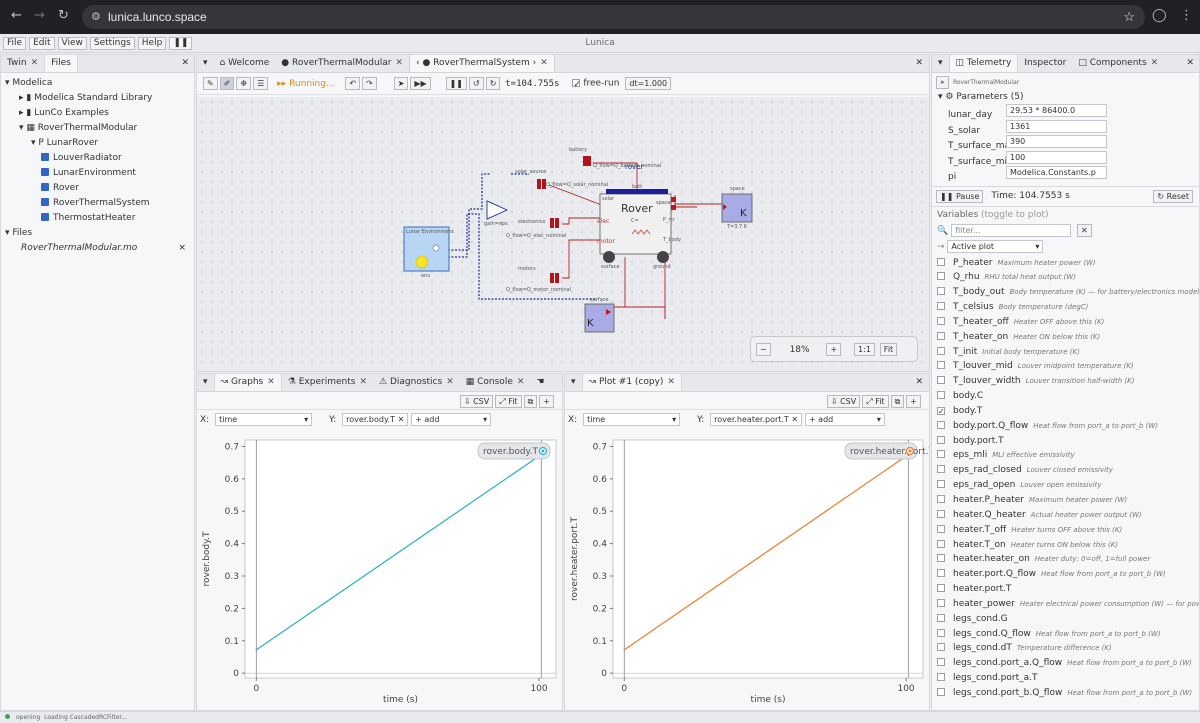 This screenshot has width=1200, height=723. What do you see at coordinates (897, 401) in the screenshot?
I see `copy-plot-icon: ⧉` at bounding box center [897, 401].